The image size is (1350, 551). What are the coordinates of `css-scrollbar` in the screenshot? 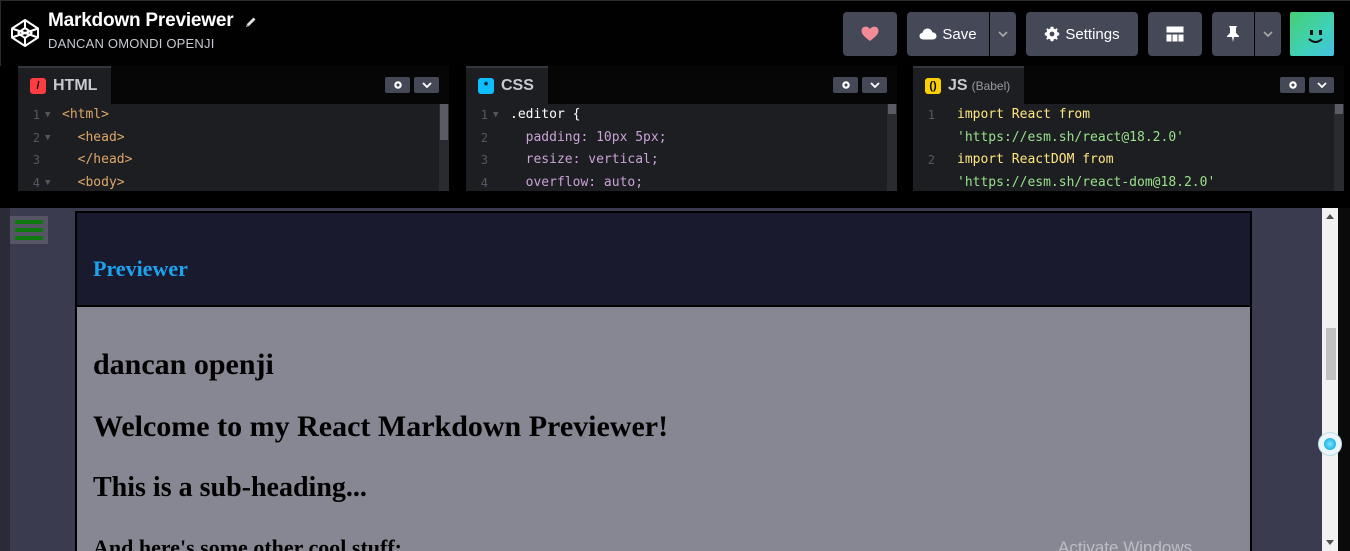 It's located at (892, 147).